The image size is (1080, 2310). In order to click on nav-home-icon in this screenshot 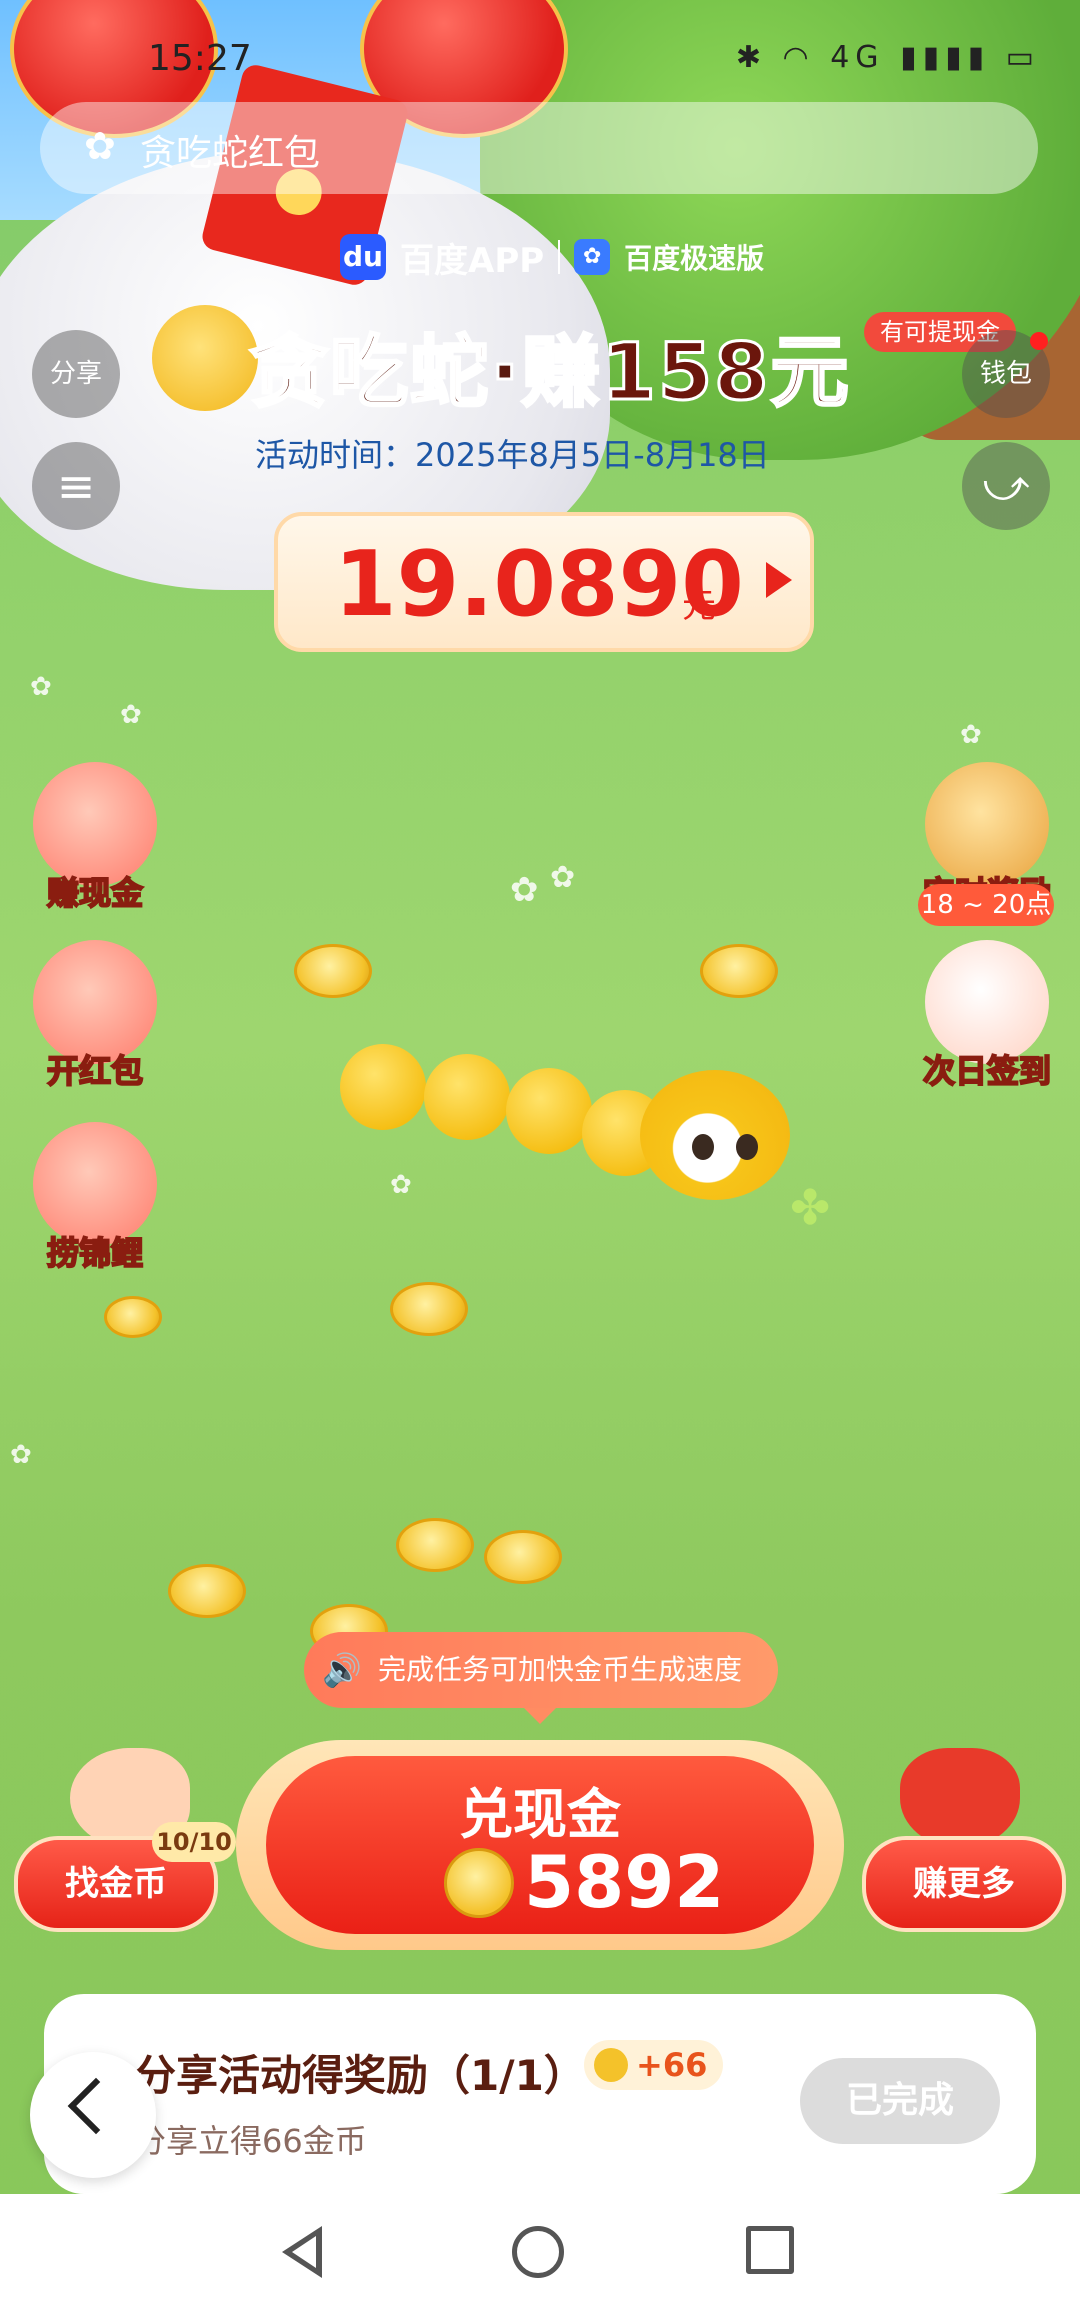, I will do `click(538, 2252)`.